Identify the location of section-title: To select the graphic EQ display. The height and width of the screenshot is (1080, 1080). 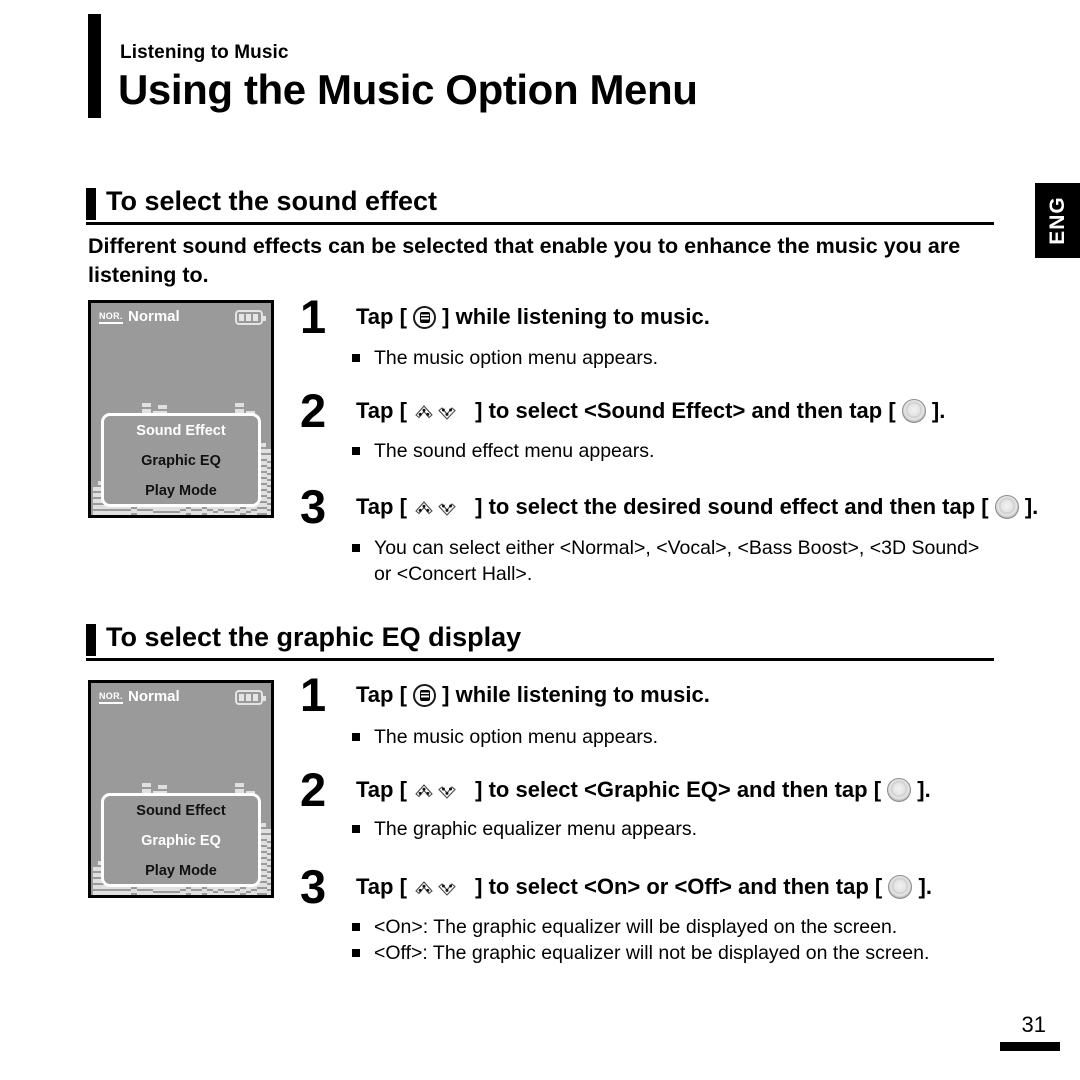
(314, 637).